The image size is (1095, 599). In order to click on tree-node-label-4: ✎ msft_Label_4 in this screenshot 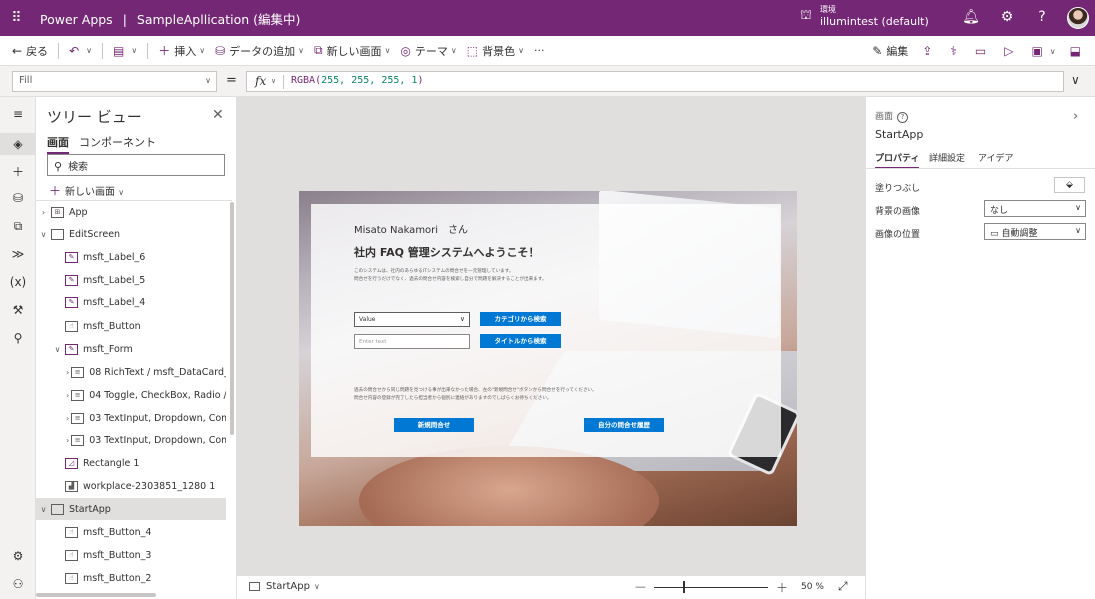, I will do `click(131, 302)`.